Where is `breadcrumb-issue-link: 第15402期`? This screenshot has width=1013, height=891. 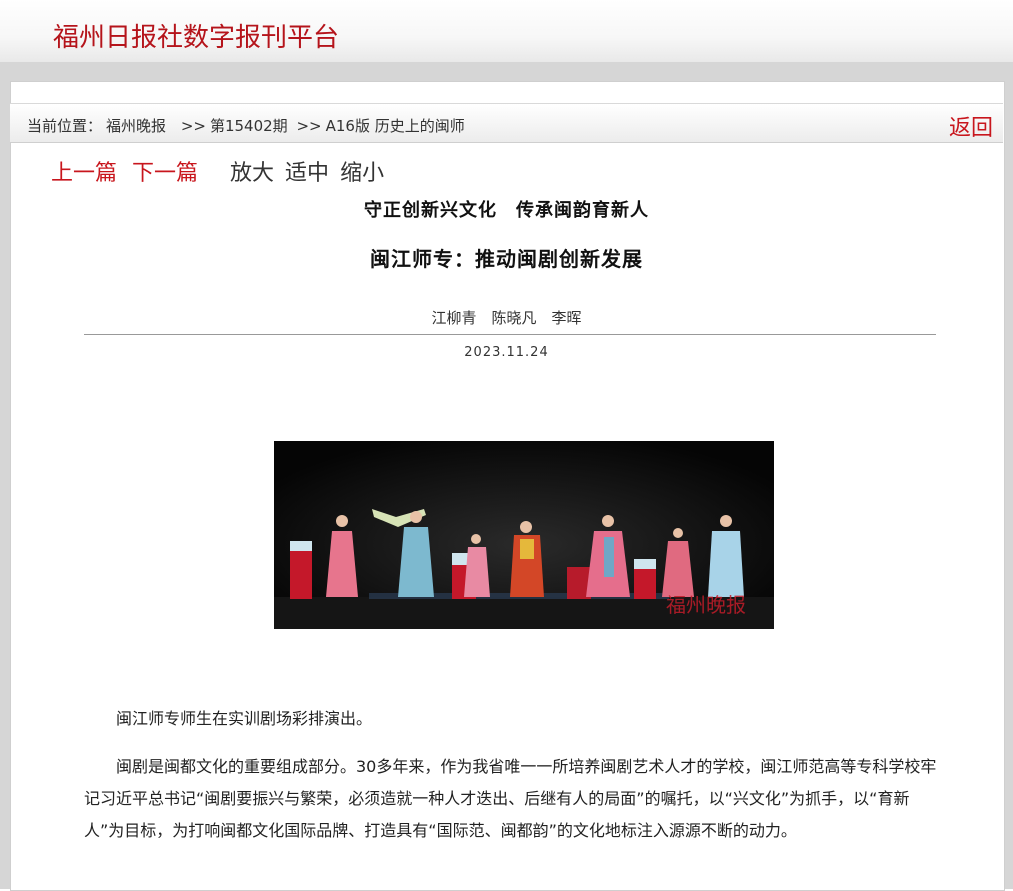
breadcrumb-issue-link: 第15402期 is located at coordinates (249, 126).